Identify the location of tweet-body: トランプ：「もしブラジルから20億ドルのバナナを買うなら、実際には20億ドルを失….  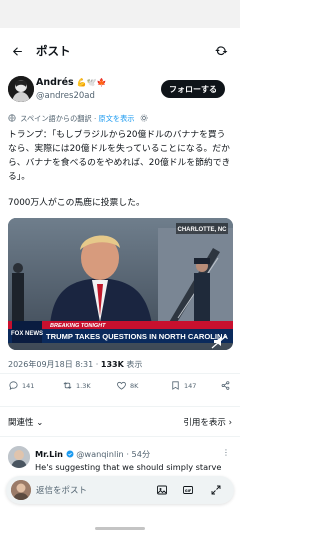
(121, 175).